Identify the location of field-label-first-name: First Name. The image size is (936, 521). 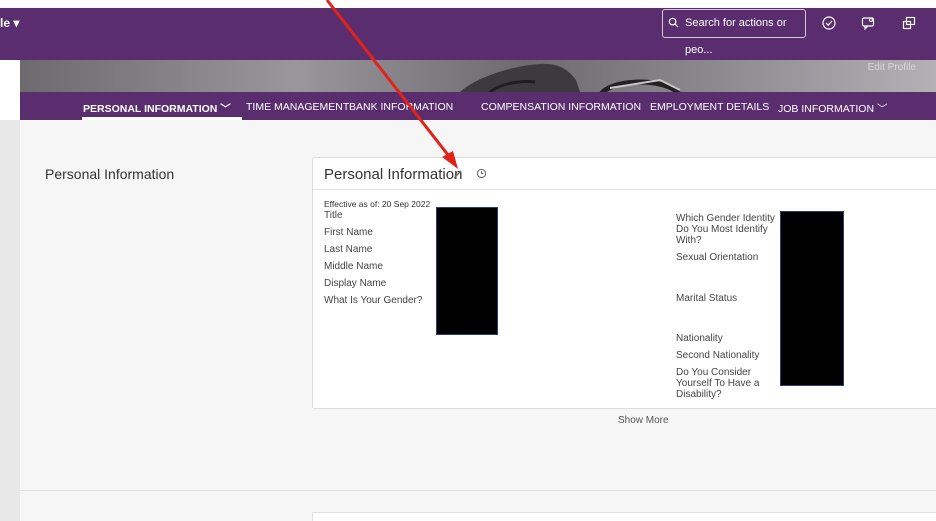
(348, 232).